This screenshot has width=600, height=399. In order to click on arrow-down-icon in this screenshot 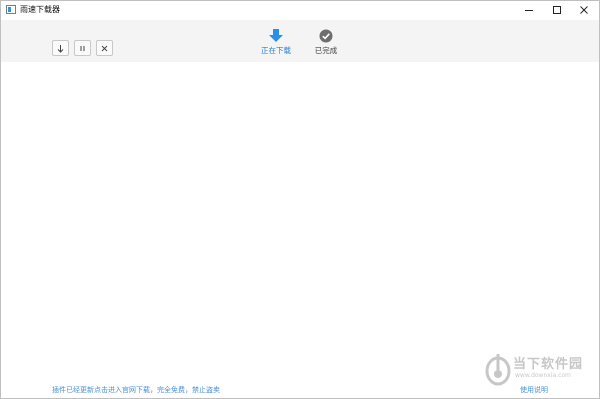, I will do `click(60, 48)`.